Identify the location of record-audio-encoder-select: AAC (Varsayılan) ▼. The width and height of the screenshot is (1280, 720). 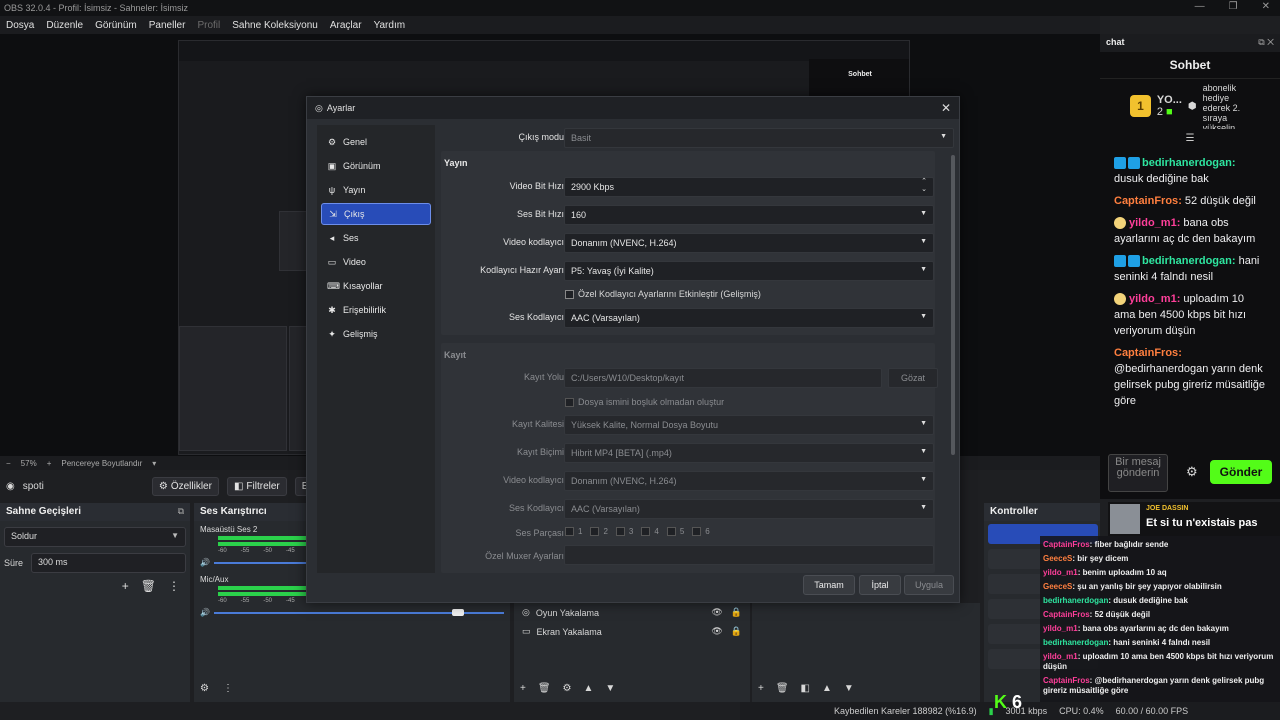
(749, 509).